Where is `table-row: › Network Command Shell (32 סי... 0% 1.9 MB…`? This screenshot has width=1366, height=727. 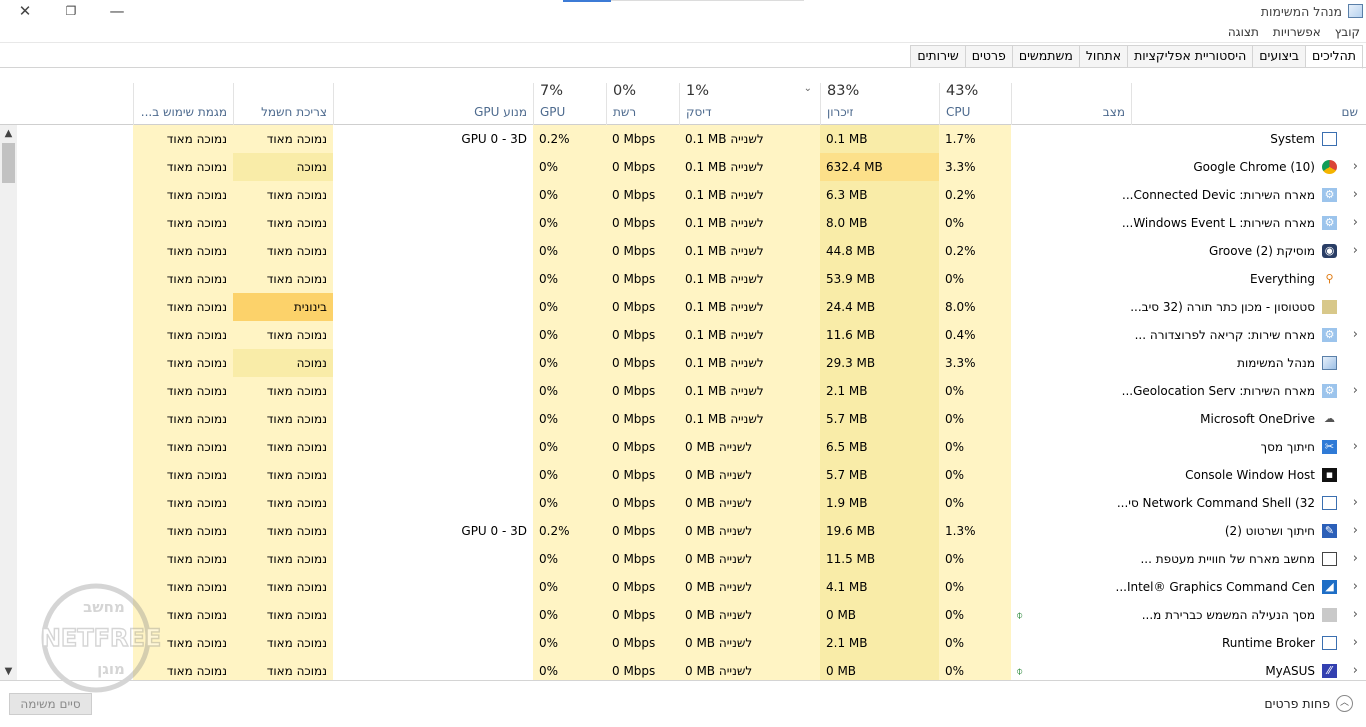
table-row: › Network Command Shell (32 סי... 0% 1.9 MB… is located at coordinates (683, 503).